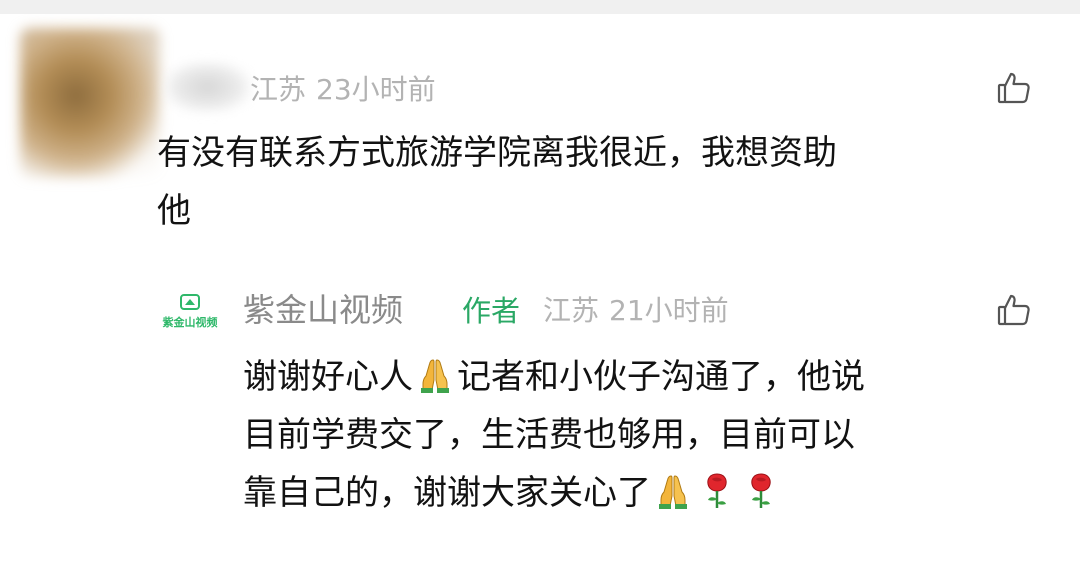 The width and height of the screenshot is (1080, 565). Describe the element at coordinates (661, 377) in the screenshot. I see `reply-text-segment: 记者和小伙子沟通了，他说` at that location.